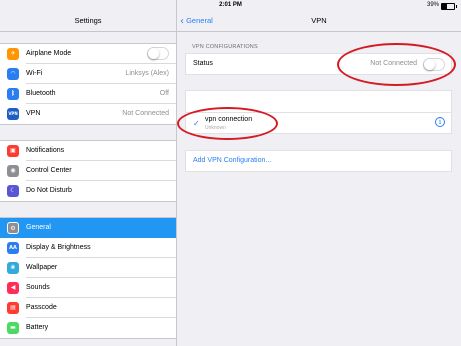 The height and width of the screenshot is (346, 461). I want to click on sidebar-item-label: Do Not Disturb, so click(49, 190).